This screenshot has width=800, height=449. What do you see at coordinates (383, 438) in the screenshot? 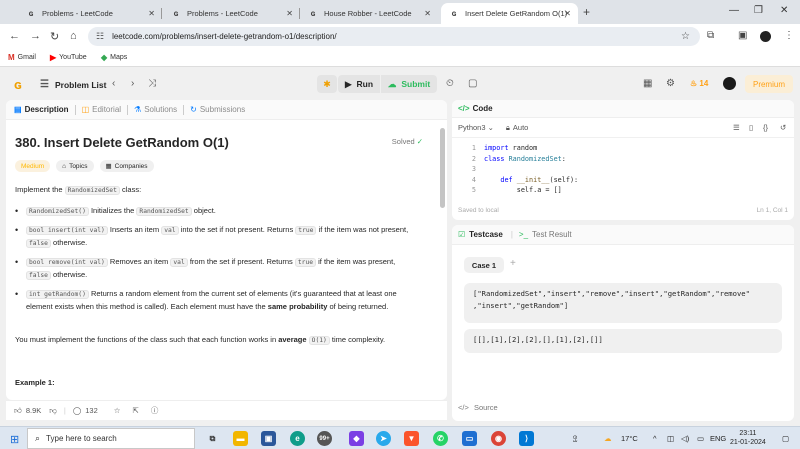
I see `telegram-icon: ➤` at bounding box center [383, 438].